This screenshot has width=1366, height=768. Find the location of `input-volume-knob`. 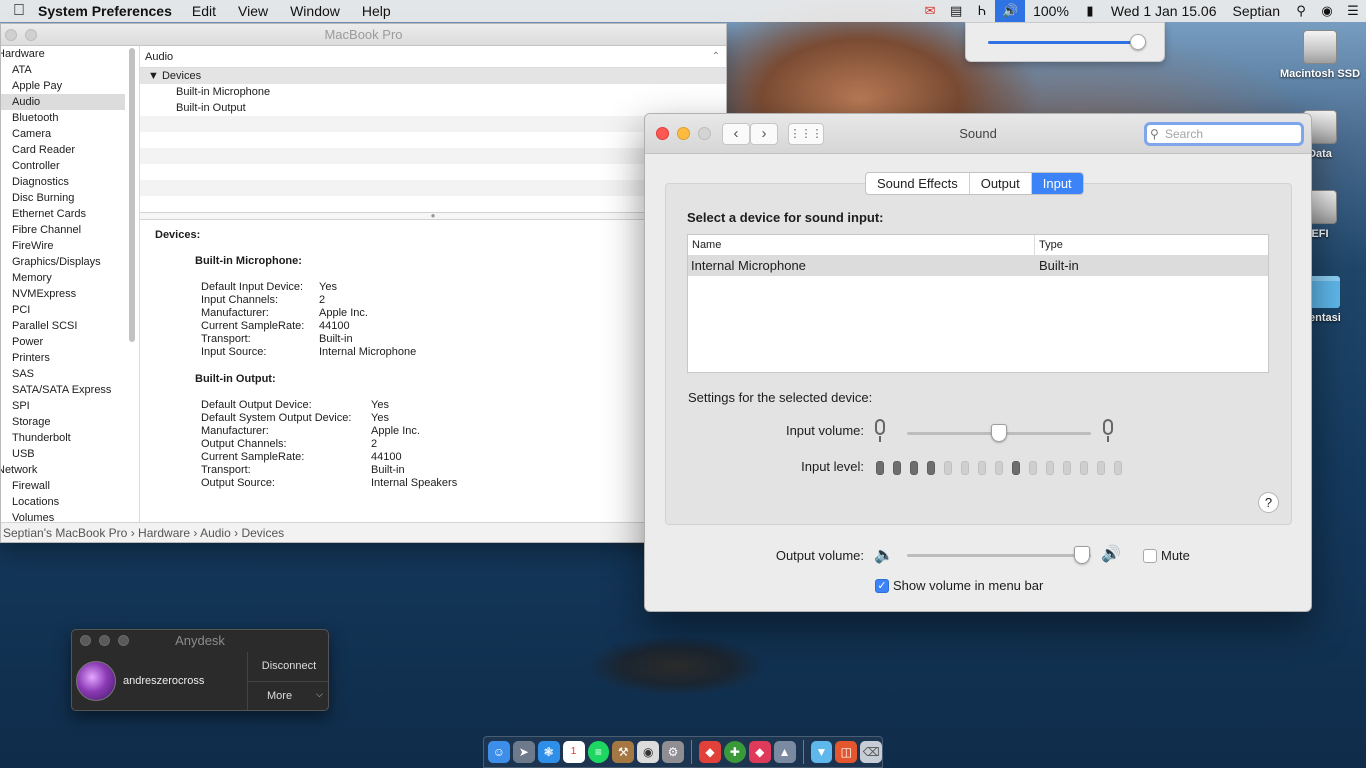

input-volume-knob is located at coordinates (999, 433).